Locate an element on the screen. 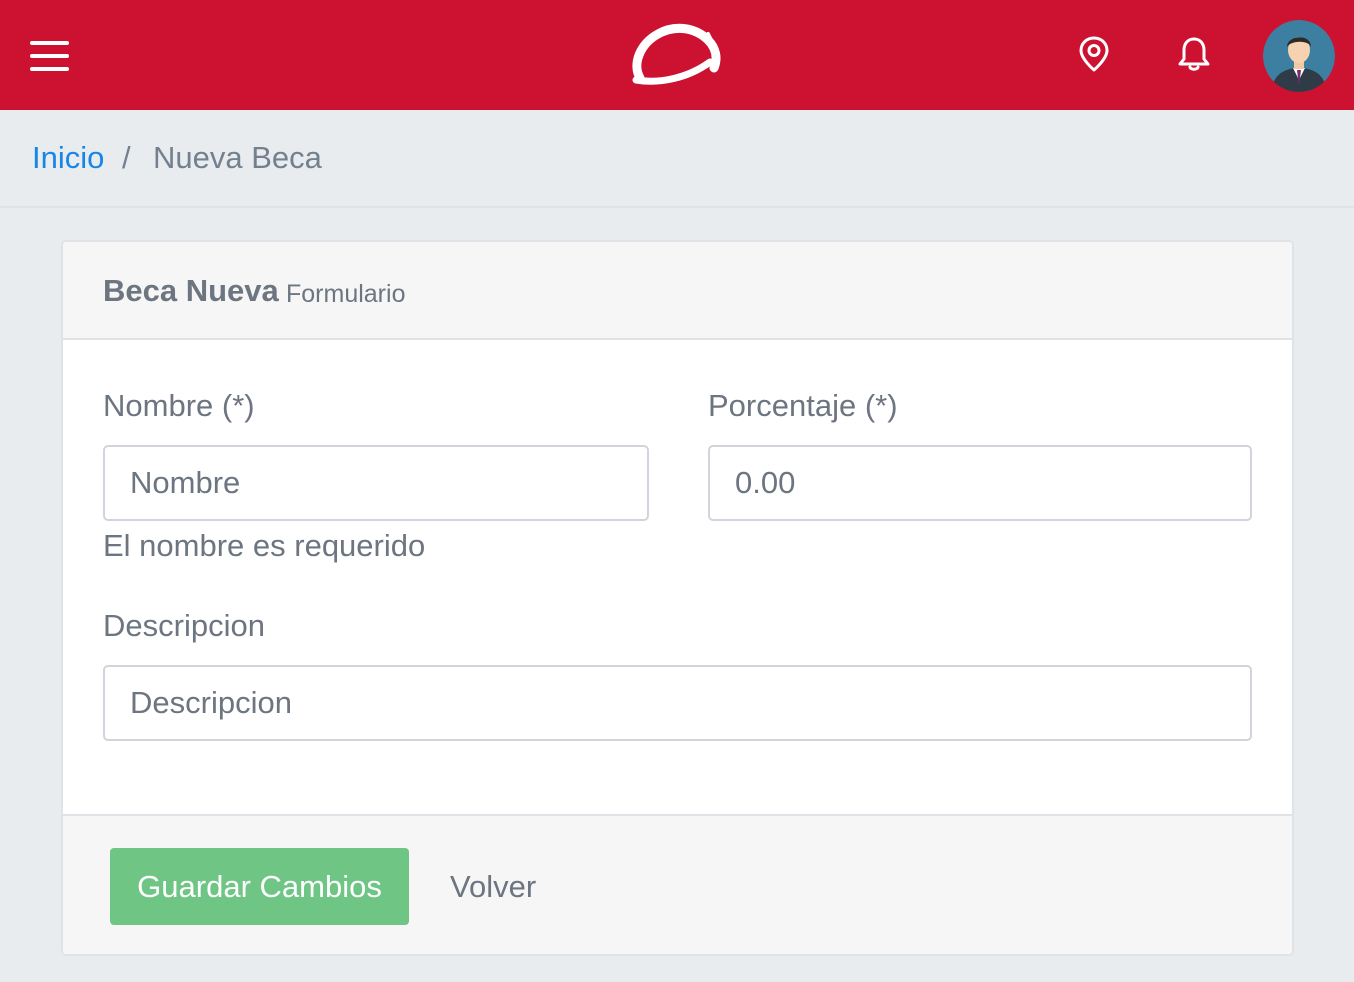  bell-icon is located at coordinates (1194, 54).